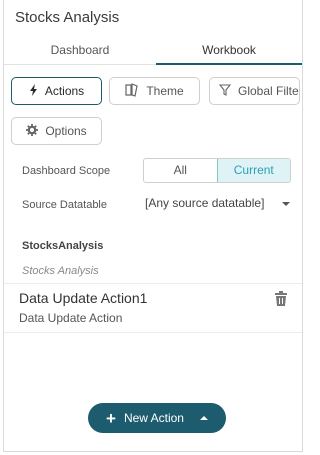  I want to click on datasource-name: StocksAnalysis, so click(63, 246).